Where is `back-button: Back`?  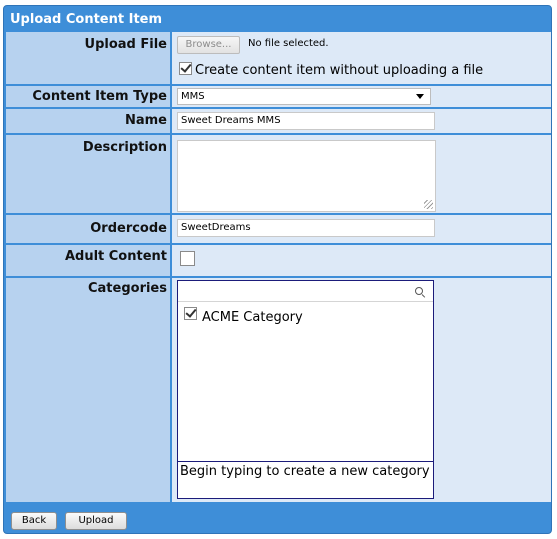 back-button: Back is located at coordinates (34, 521).